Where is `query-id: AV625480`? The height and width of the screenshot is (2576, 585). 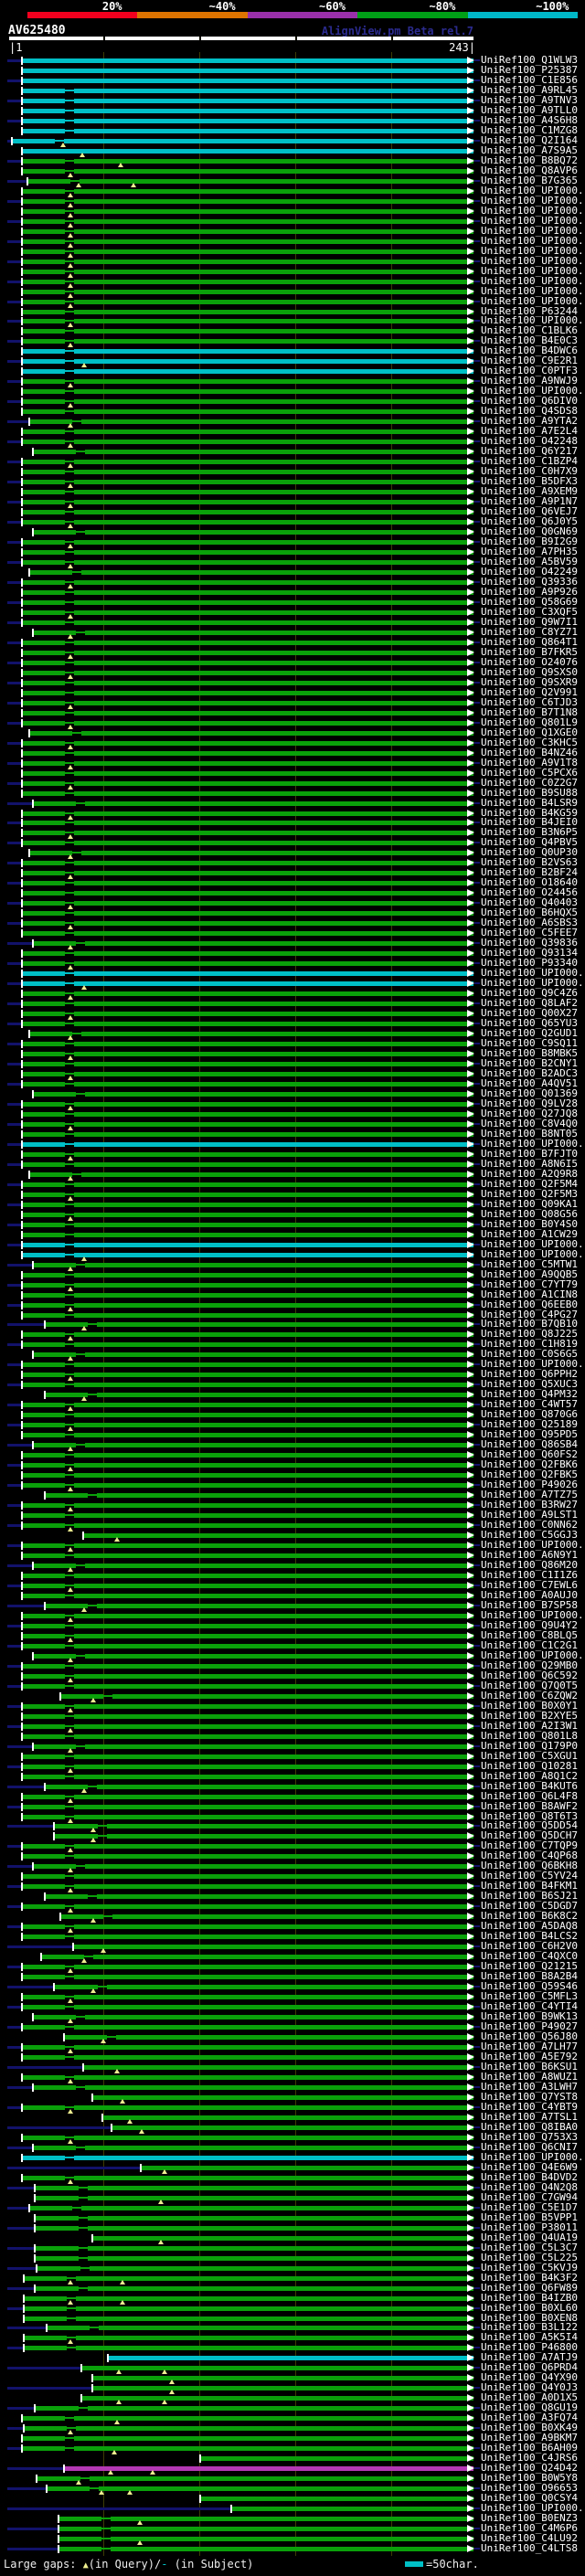 query-id: AV625480 is located at coordinates (37, 30).